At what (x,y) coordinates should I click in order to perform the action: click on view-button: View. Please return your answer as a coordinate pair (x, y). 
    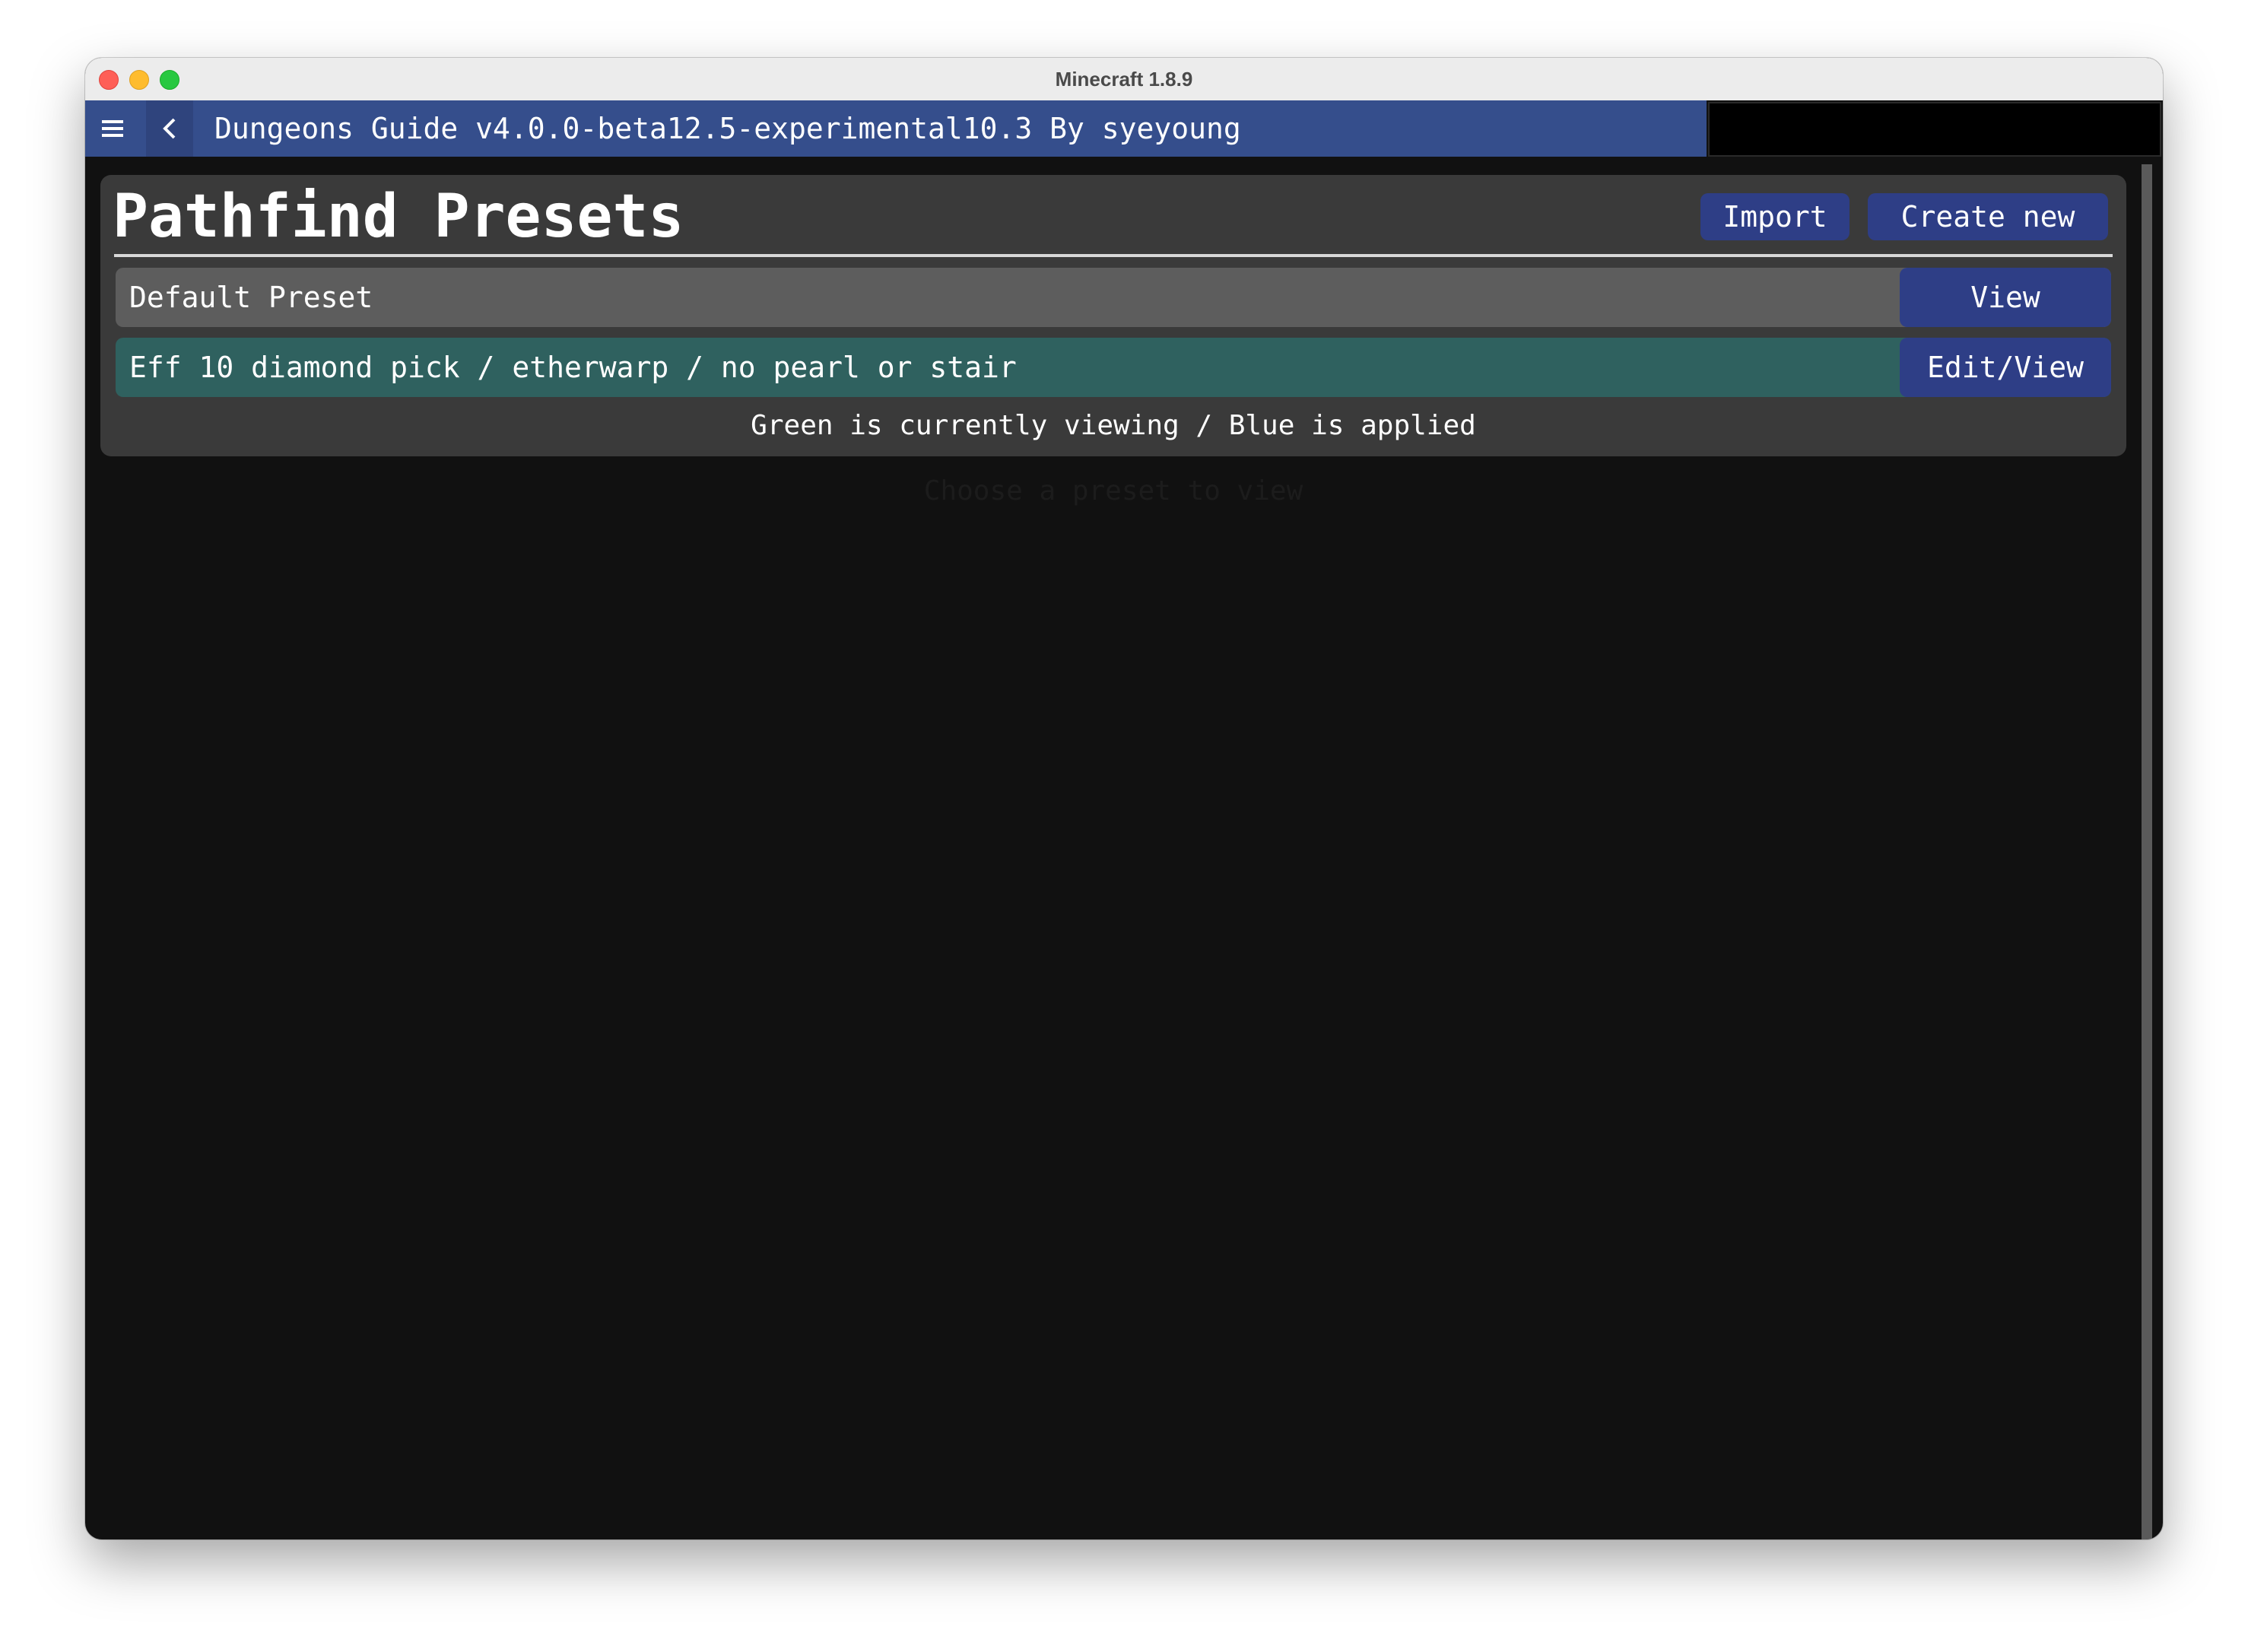
    Looking at the image, I should click on (2005, 297).